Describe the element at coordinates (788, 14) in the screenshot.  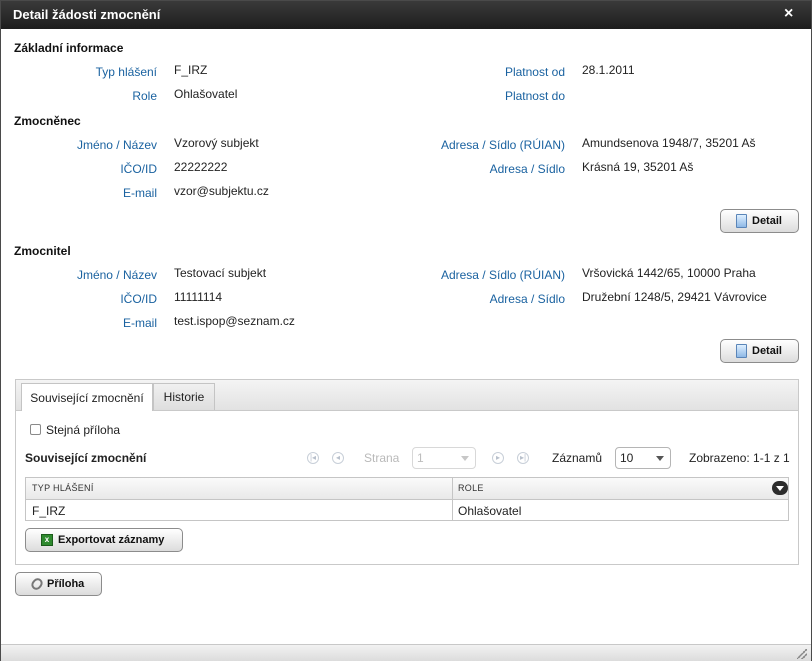
I see `close-icon: ×` at that location.